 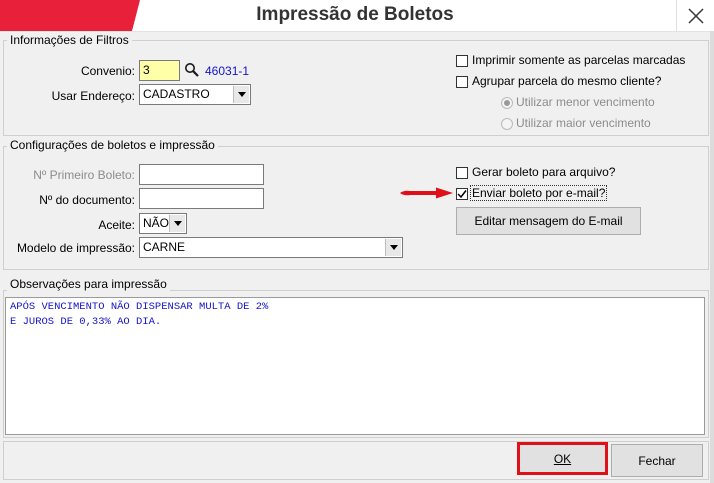 I want to click on red-arrow-icon, so click(x=426, y=193).